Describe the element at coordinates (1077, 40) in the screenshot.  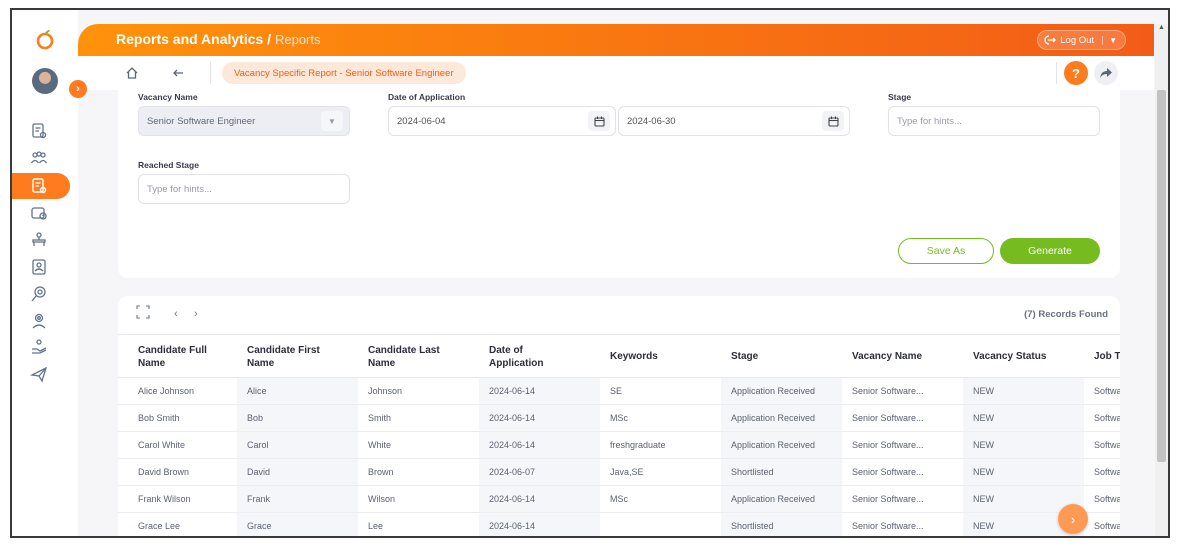
I see `logout-label: Log Out` at that location.